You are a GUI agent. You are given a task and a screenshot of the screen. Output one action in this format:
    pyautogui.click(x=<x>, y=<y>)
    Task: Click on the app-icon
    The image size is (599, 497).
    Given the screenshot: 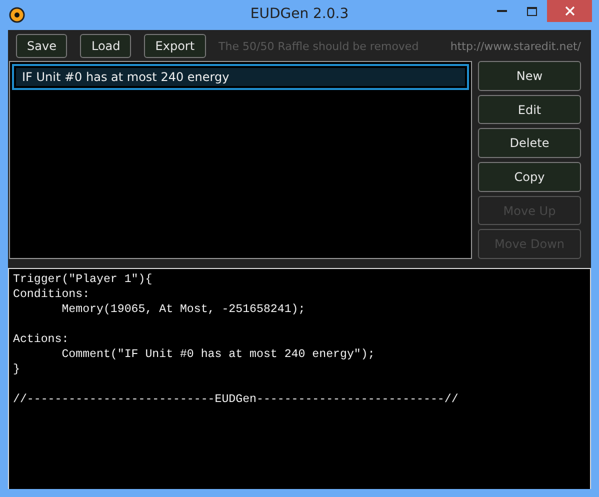 What is the action you would take?
    pyautogui.click(x=17, y=15)
    